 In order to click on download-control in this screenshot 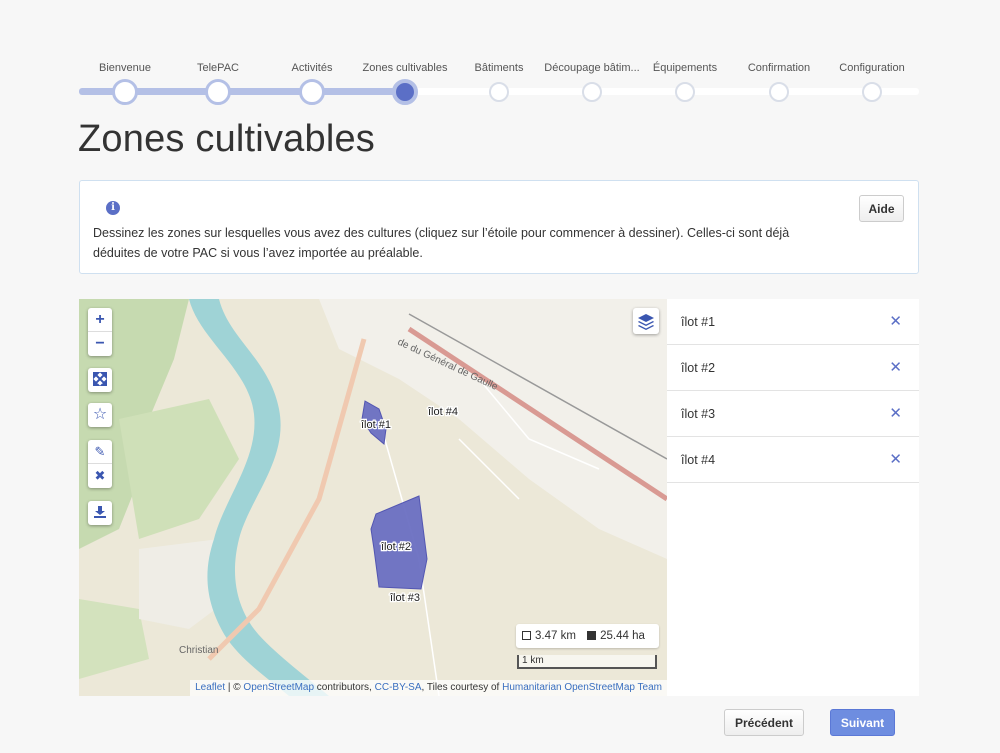, I will do `click(100, 513)`.